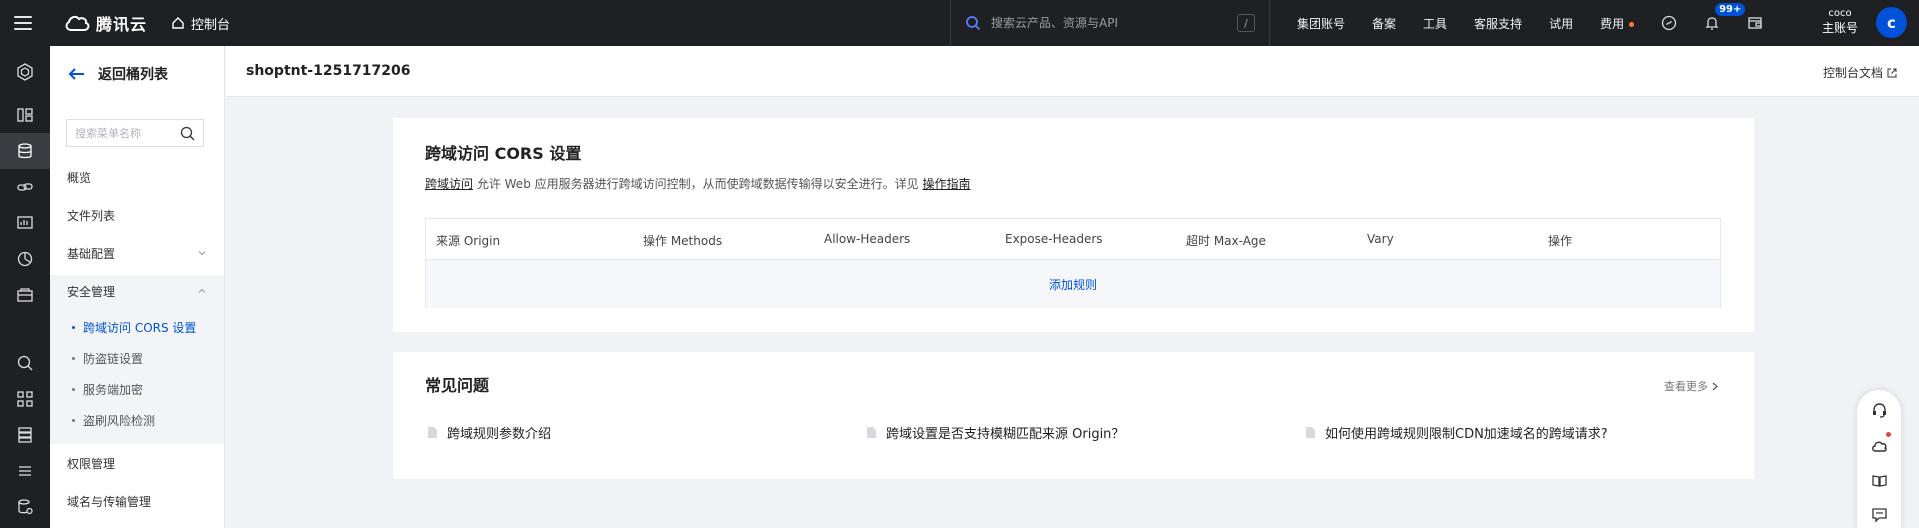  Describe the element at coordinates (137, 253) in the screenshot. I see `sidebar-item-basic-config: 基础配置` at that location.